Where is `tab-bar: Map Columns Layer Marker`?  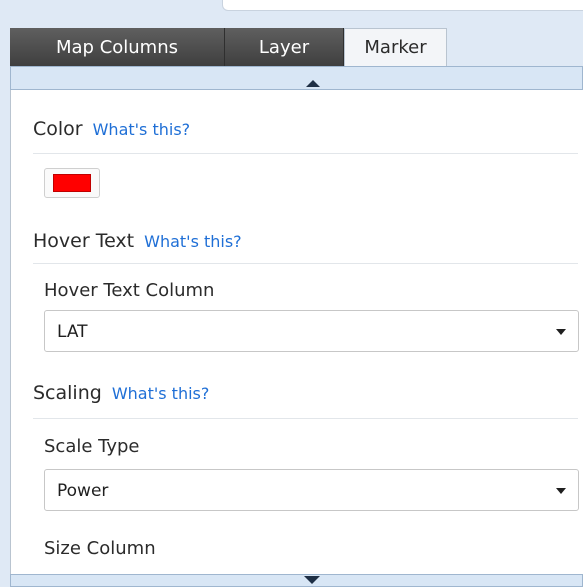
tab-bar: Map Columns Layer Marker is located at coordinates (228, 47).